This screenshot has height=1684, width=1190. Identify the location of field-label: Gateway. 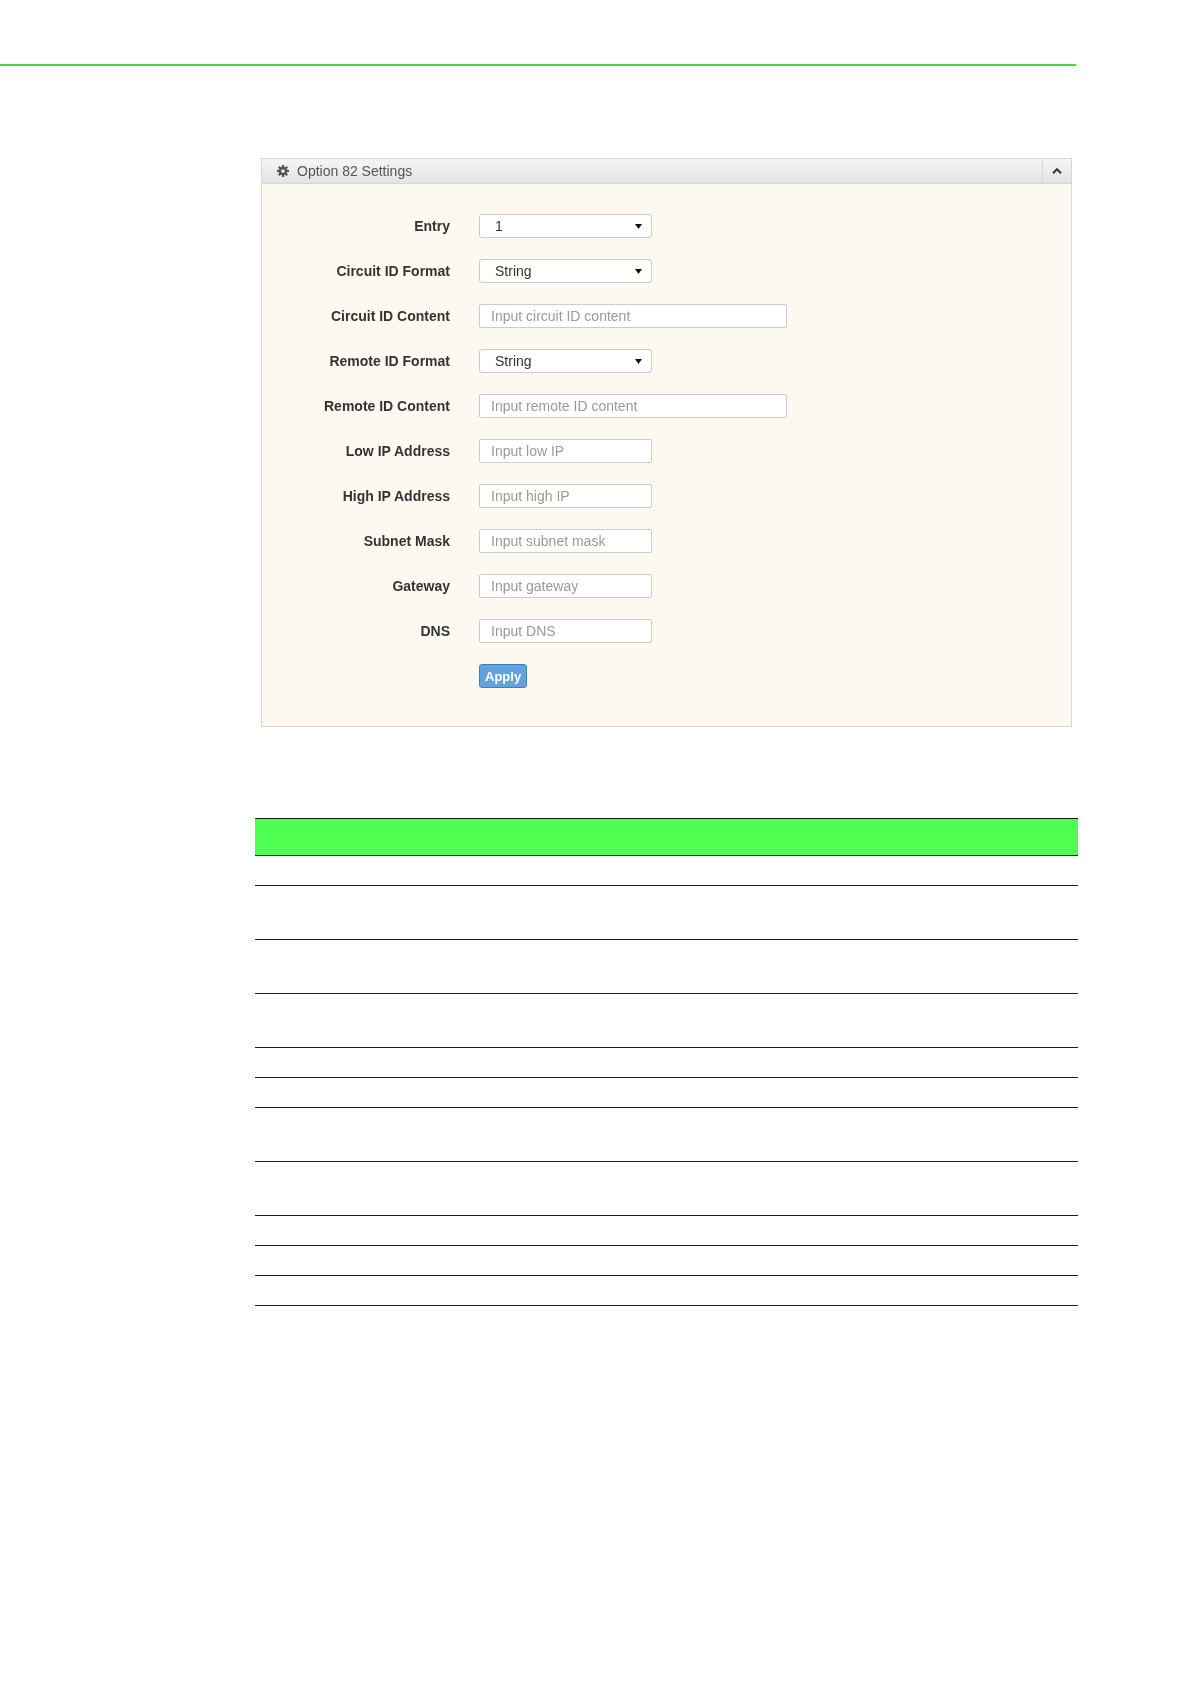
(421, 586).